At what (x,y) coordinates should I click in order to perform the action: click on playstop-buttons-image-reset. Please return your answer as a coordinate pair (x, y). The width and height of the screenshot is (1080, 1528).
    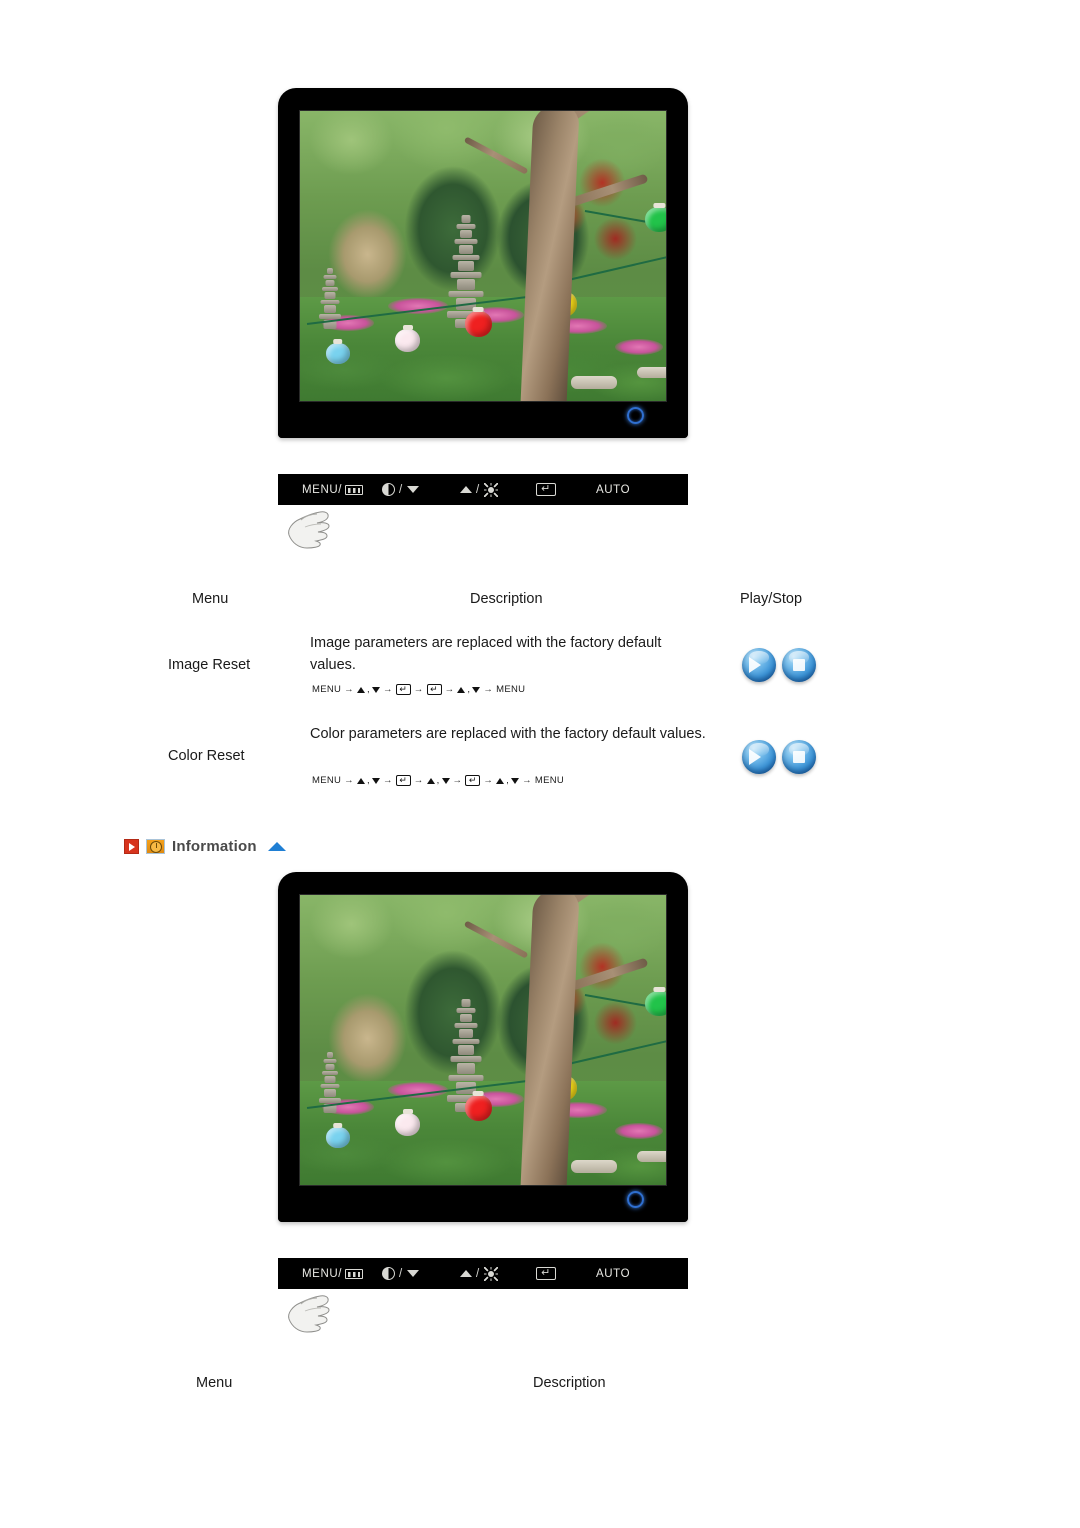
    Looking at the image, I should click on (779, 665).